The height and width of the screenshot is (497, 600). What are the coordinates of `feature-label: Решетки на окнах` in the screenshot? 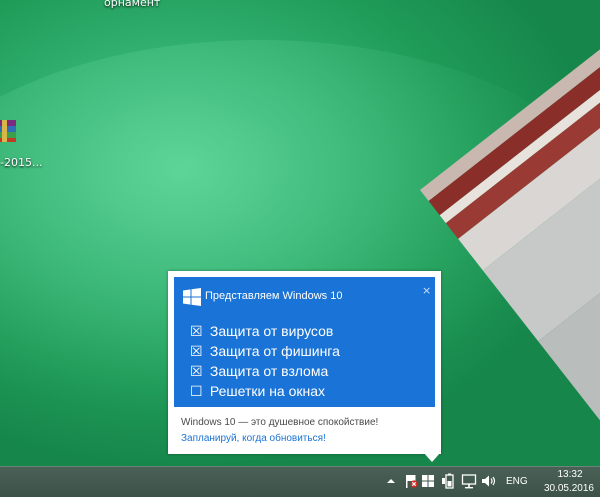 It's located at (267, 391).